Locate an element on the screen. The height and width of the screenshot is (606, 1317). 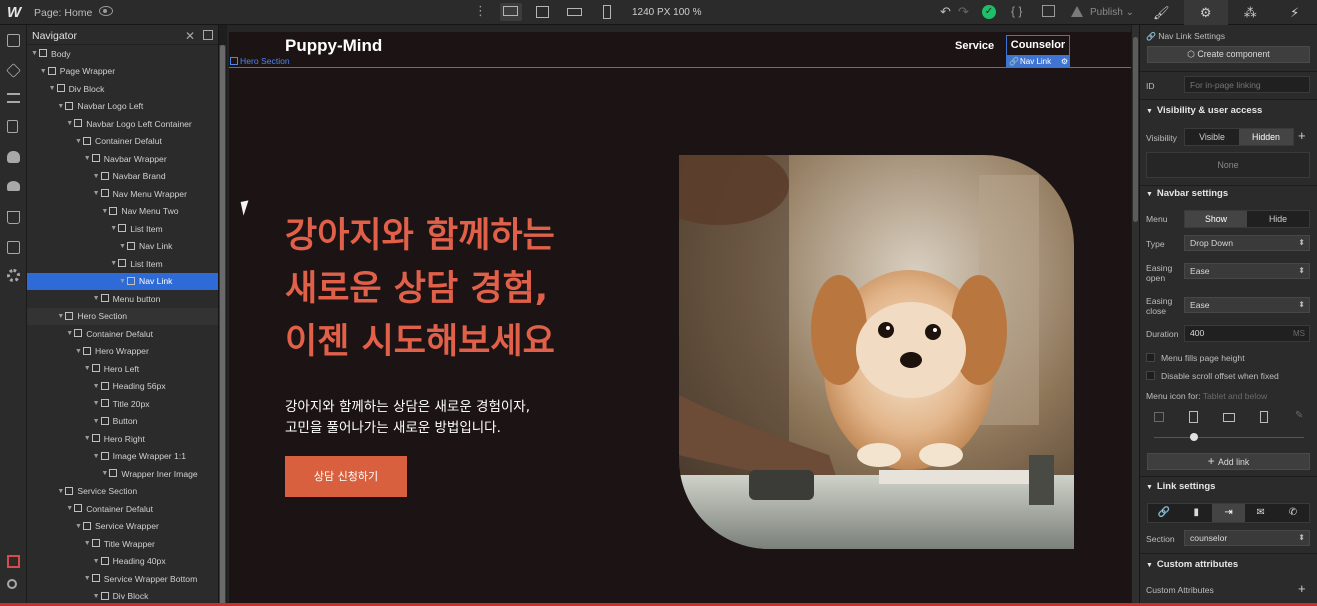
export-icon is located at coordinates (1048, 11).